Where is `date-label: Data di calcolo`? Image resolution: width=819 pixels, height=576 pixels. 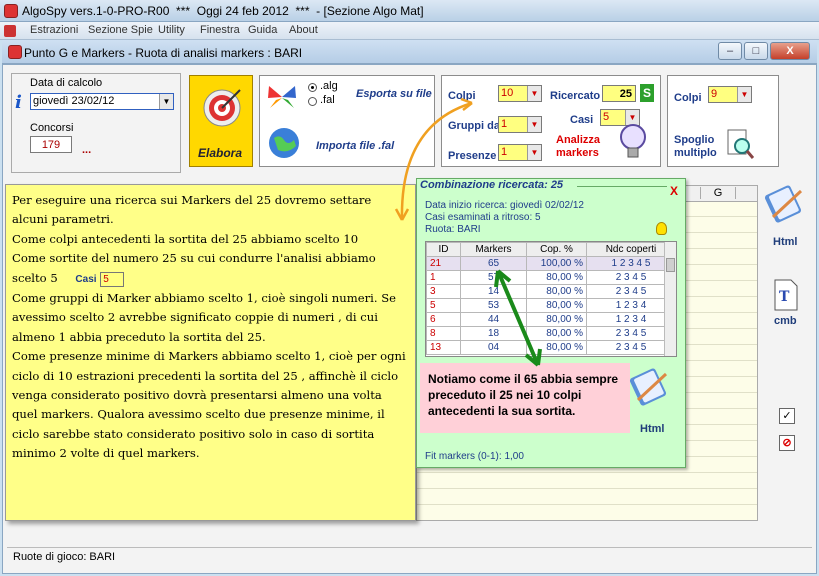 date-label: Data di calcolo is located at coordinates (66, 83).